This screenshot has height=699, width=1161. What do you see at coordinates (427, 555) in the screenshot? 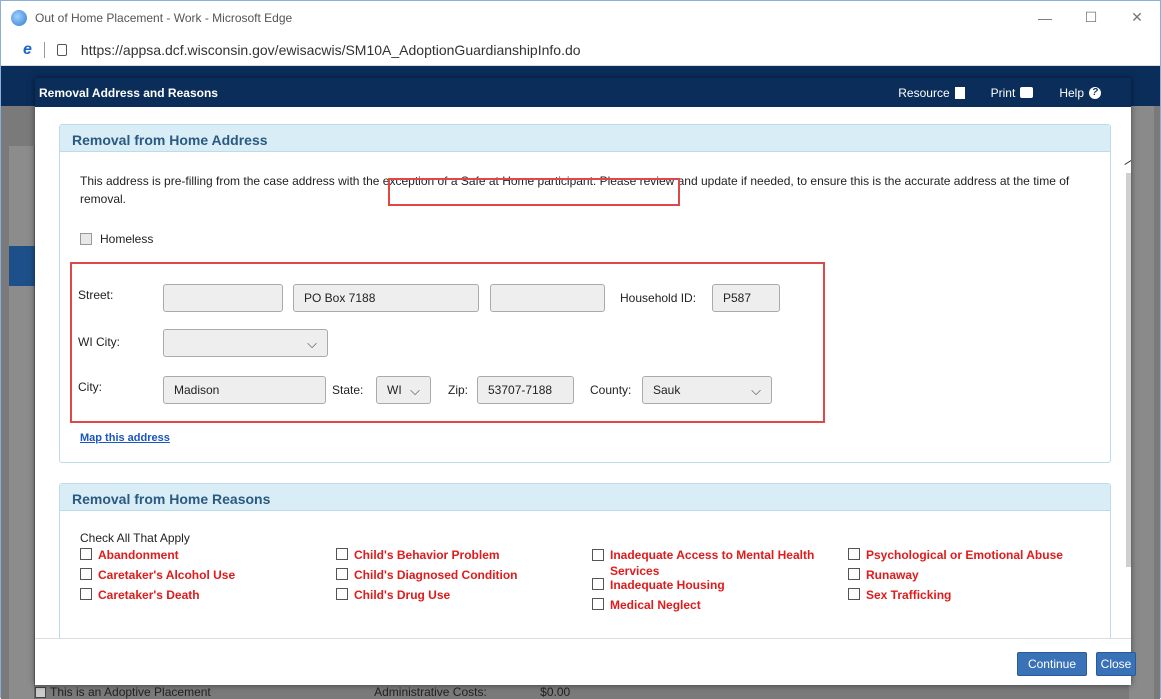
I see `reason-label: Child's Behavior Problem` at bounding box center [427, 555].